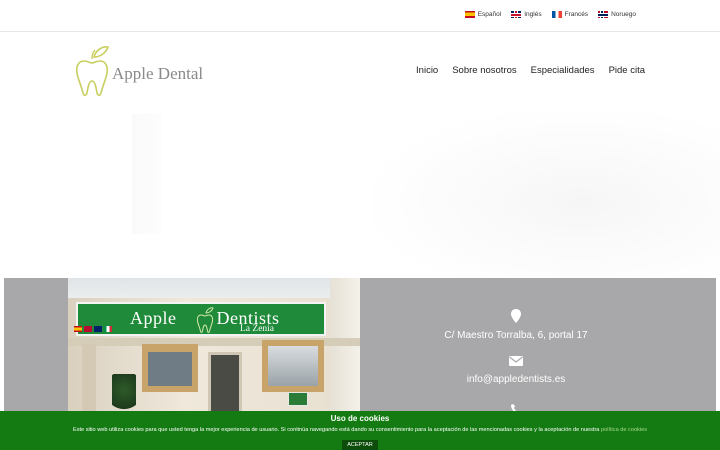 Image resolution: width=720 pixels, height=450 pixels. What do you see at coordinates (257, 329) in the screenshot?
I see `sign-subtitle: La Zenia` at bounding box center [257, 329].